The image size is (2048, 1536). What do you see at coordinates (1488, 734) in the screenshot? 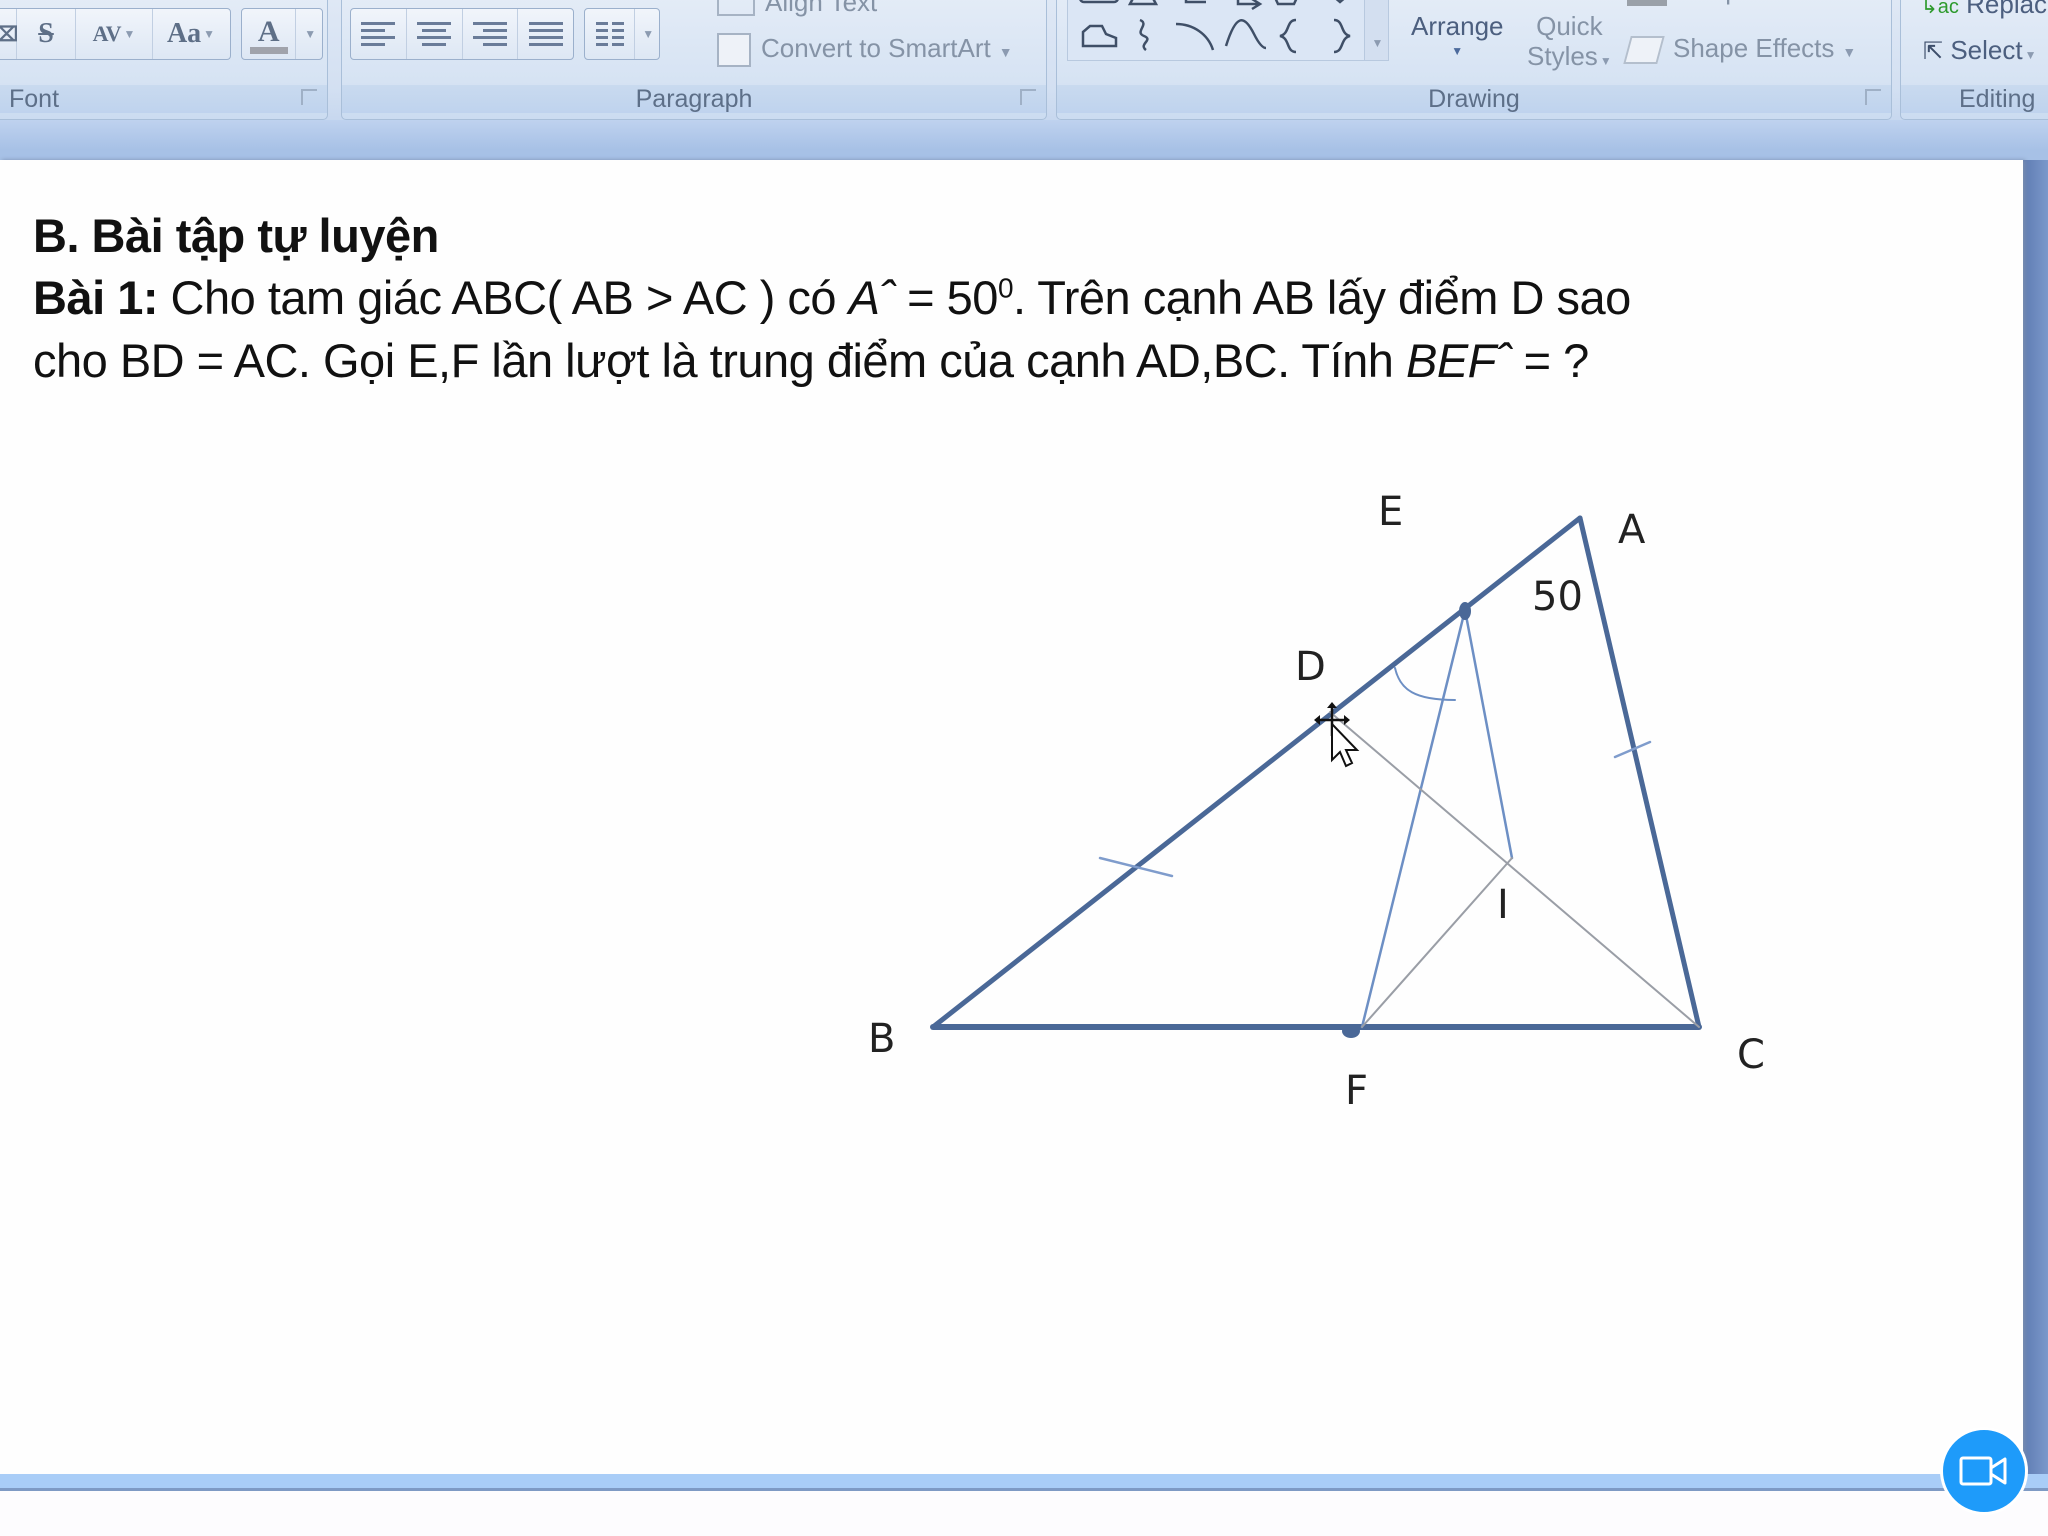
I see `segment-ei` at bounding box center [1488, 734].